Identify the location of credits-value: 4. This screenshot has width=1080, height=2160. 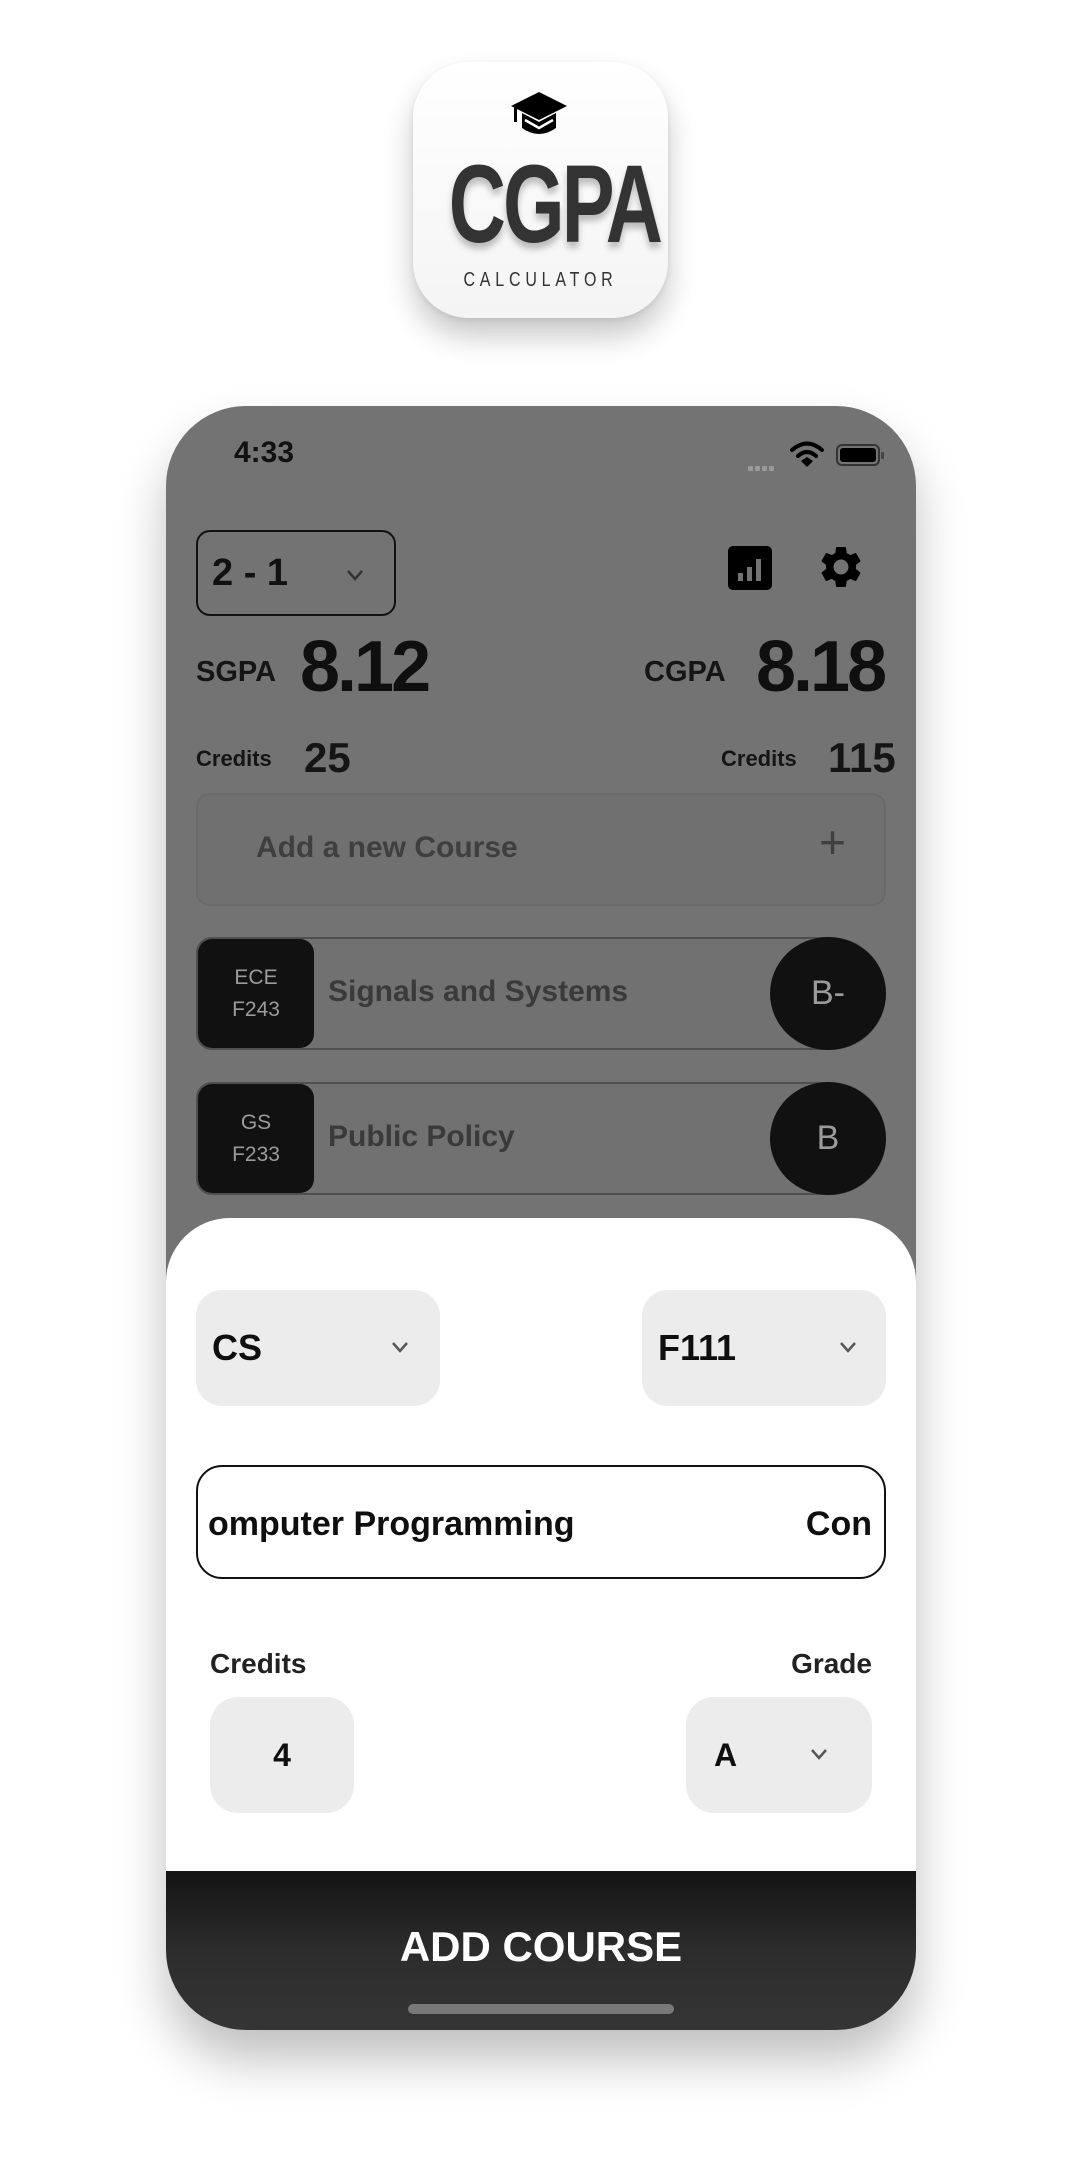
(282, 1754).